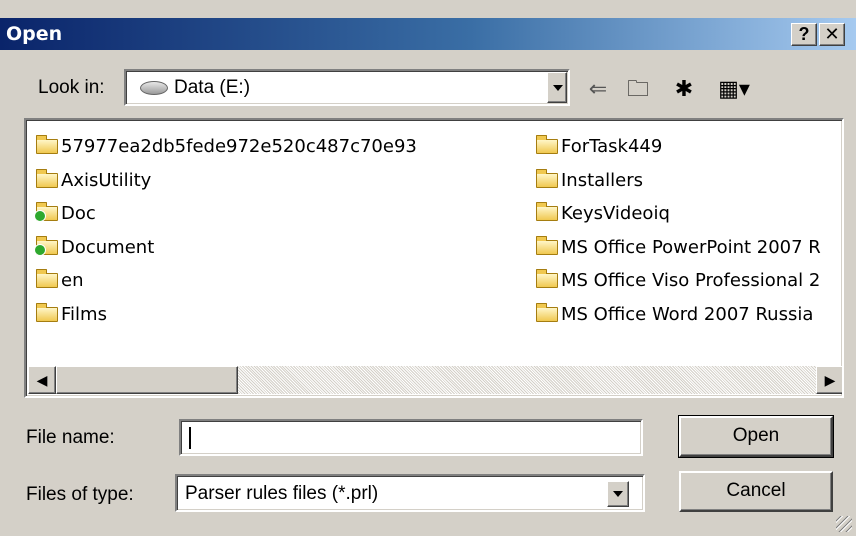  What do you see at coordinates (212, 87) in the screenshot?
I see `lookin-value-text: Data (E:)` at bounding box center [212, 87].